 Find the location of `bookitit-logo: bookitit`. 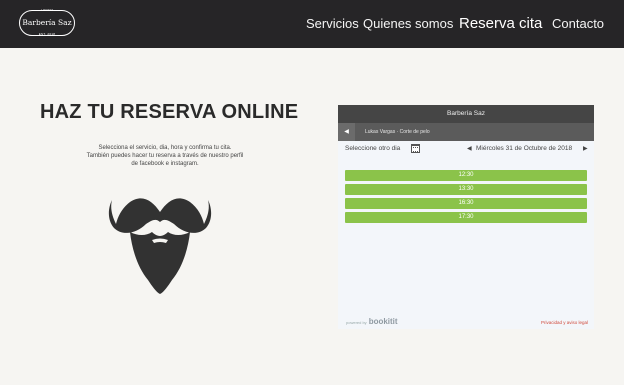

bookitit-logo: bookitit is located at coordinates (383, 321).